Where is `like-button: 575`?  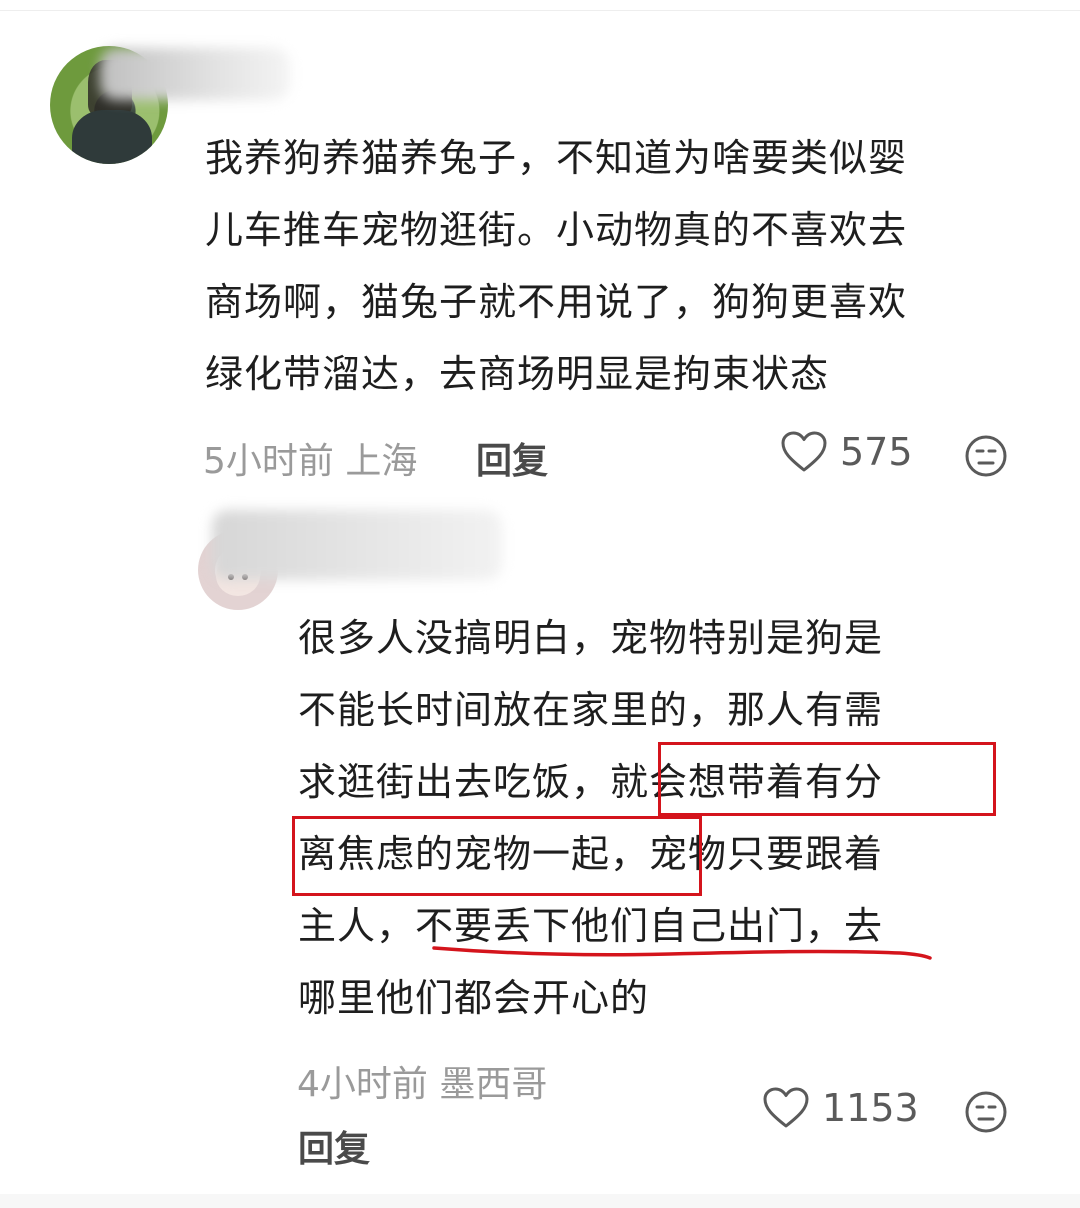
like-button: 575 is located at coordinates (846, 452).